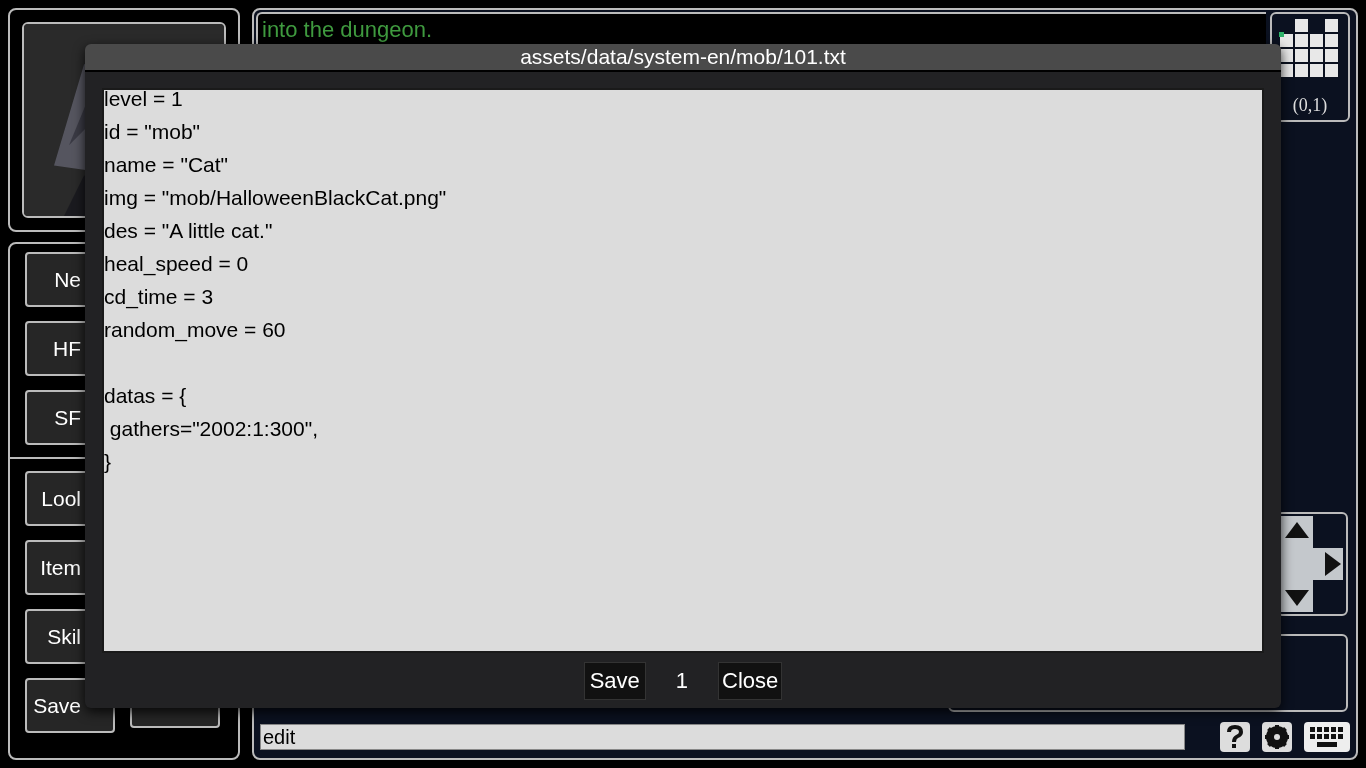  I want to click on settings-icon, so click(1277, 737).